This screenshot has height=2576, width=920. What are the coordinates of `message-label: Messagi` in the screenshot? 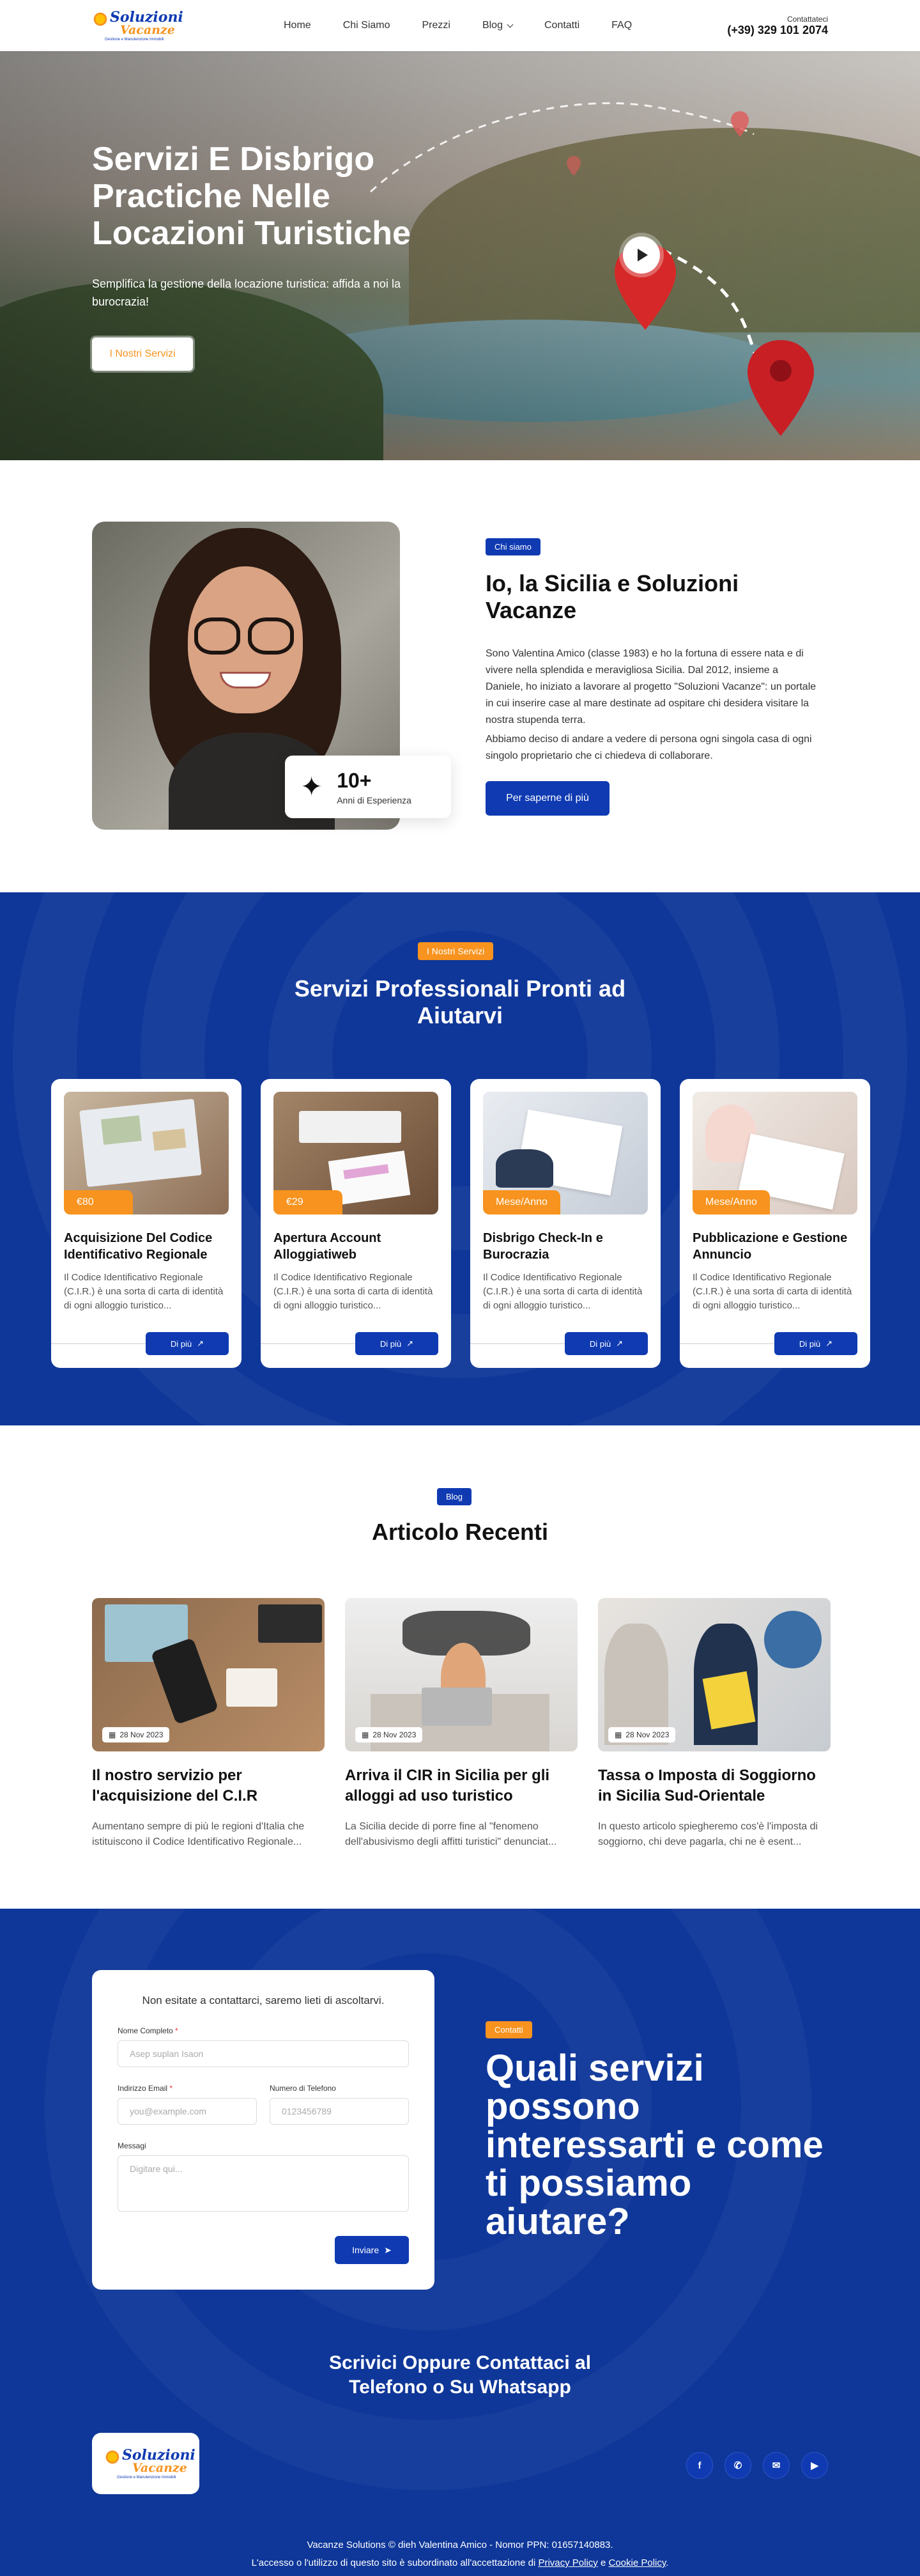 It's located at (132, 2145).